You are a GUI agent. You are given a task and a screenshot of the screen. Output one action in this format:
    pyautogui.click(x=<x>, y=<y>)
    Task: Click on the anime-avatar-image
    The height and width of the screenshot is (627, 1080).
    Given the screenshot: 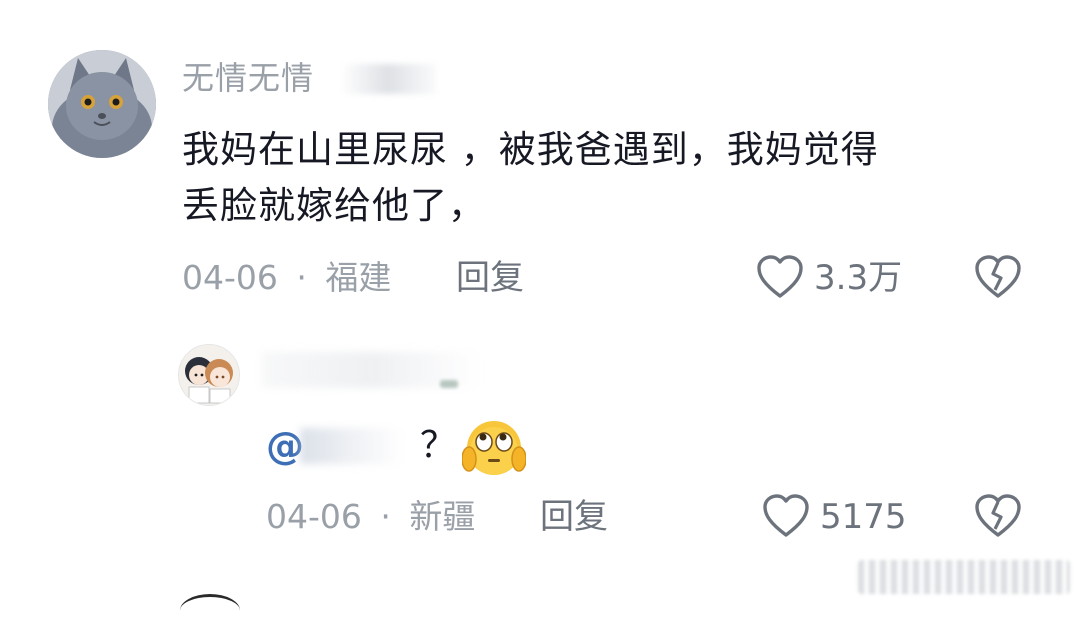 What is the action you would take?
    pyautogui.click(x=209, y=375)
    